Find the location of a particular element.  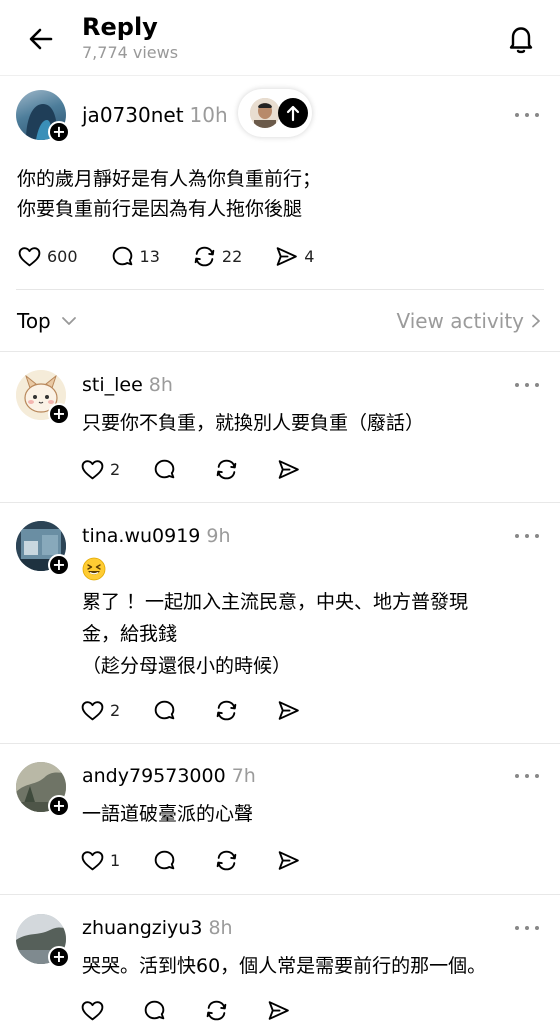

notifications-button is located at coordinates (521, 39).